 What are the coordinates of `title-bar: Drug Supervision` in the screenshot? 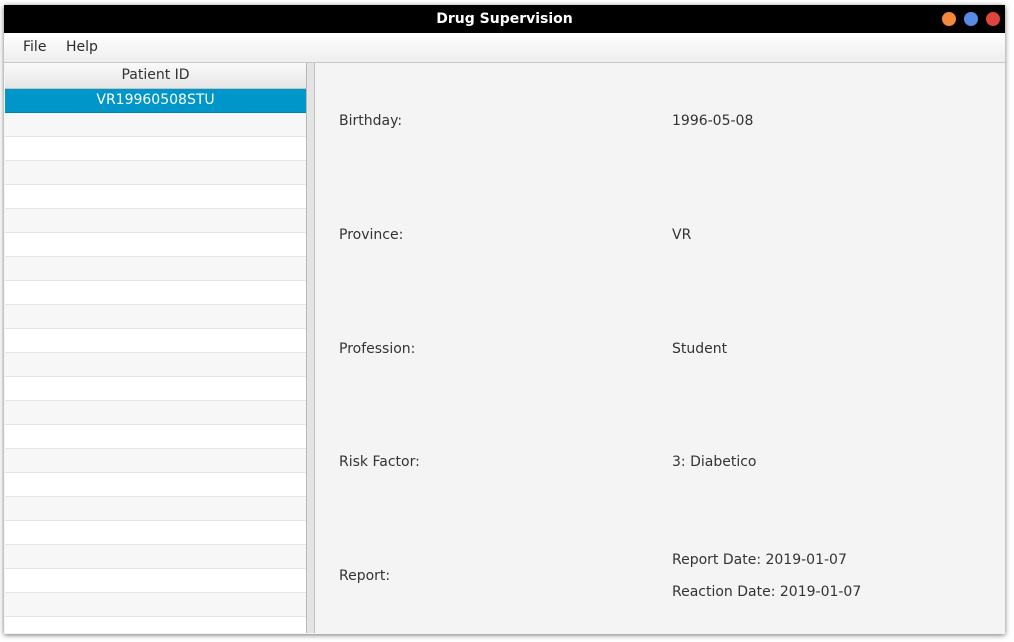 It's located at (504, 19).